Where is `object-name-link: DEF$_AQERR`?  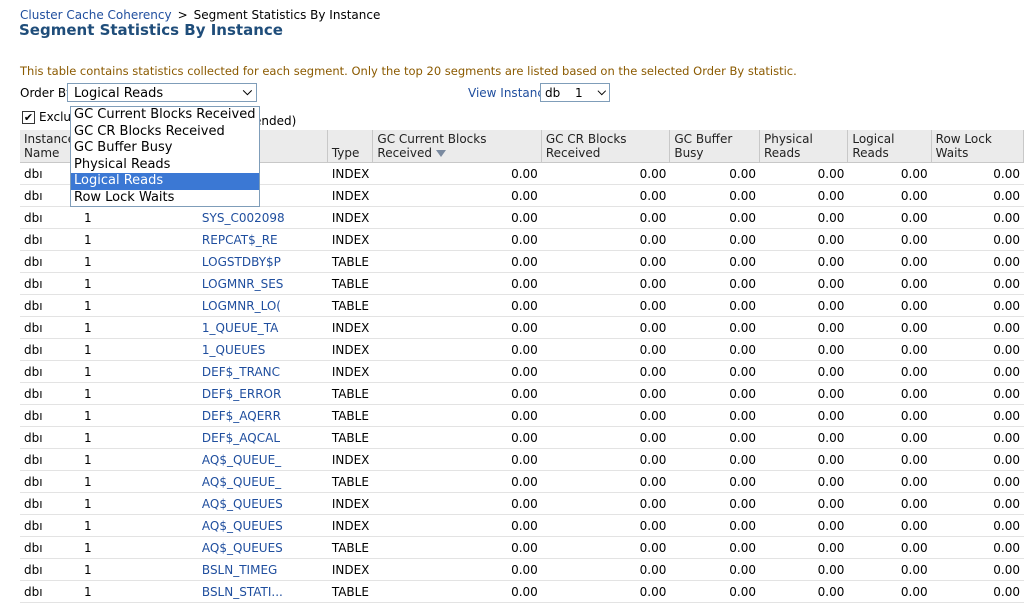
object-name-link: DEF$_AQERR is located at coordinates (212, 416).